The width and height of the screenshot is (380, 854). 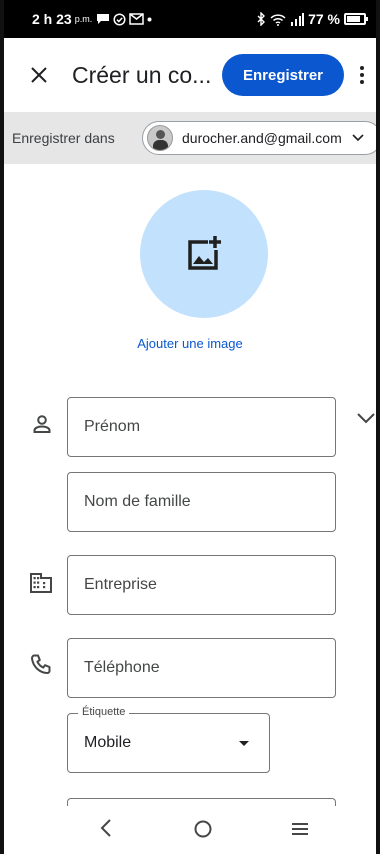 I want to click on signal-icon, so click(x=298, y=19).